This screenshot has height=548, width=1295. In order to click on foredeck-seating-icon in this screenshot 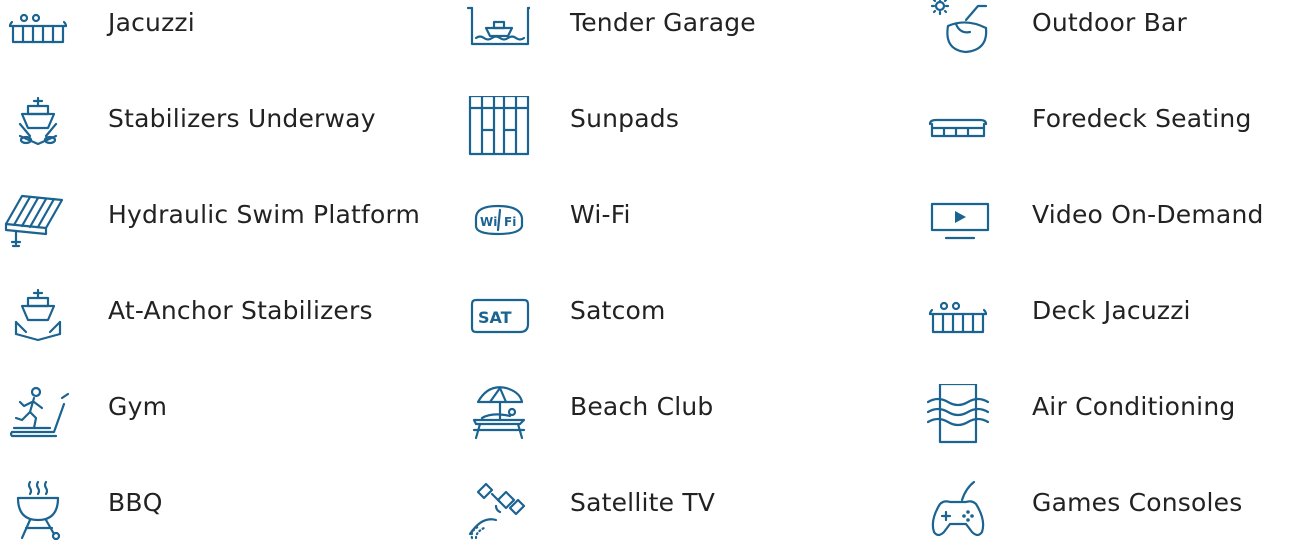, I will do `click(958, 126)`.